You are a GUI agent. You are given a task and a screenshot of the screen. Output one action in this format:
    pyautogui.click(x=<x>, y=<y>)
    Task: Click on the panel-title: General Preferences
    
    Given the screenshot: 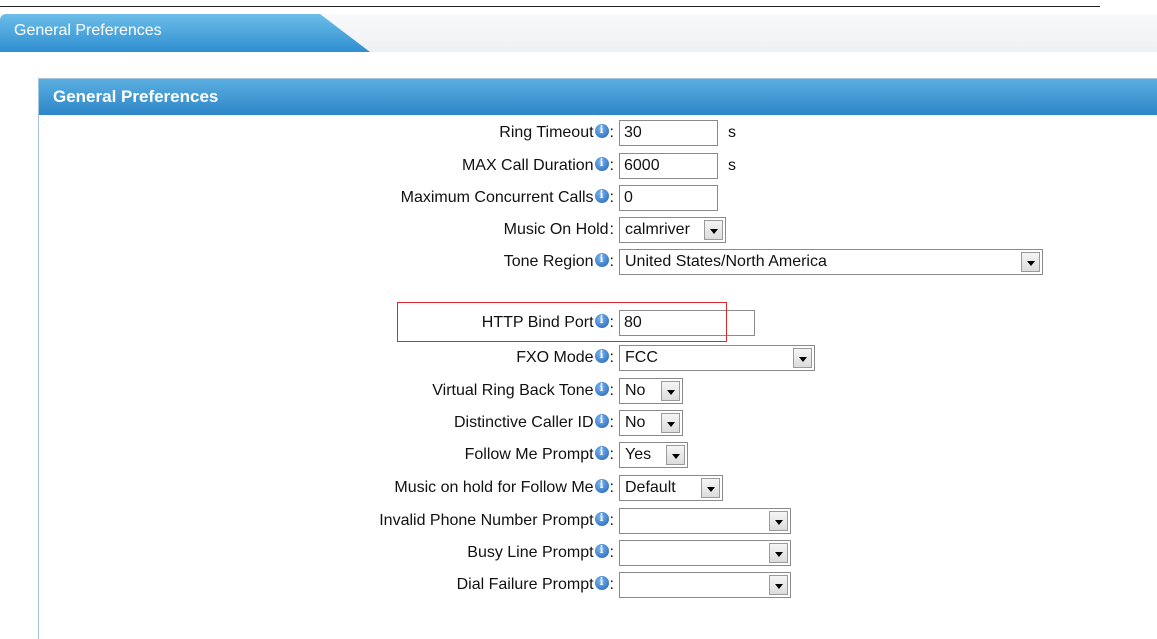 What is the action you would take?
    pyautogui.click(x=598, y=97)
    